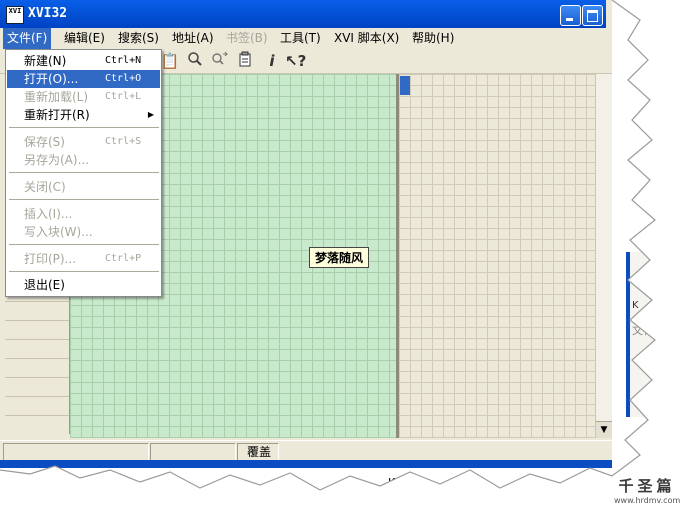  Describe the element at coordinates (193, 38) in the screenshot. I see `menu-address: 地址(A)` at that location.